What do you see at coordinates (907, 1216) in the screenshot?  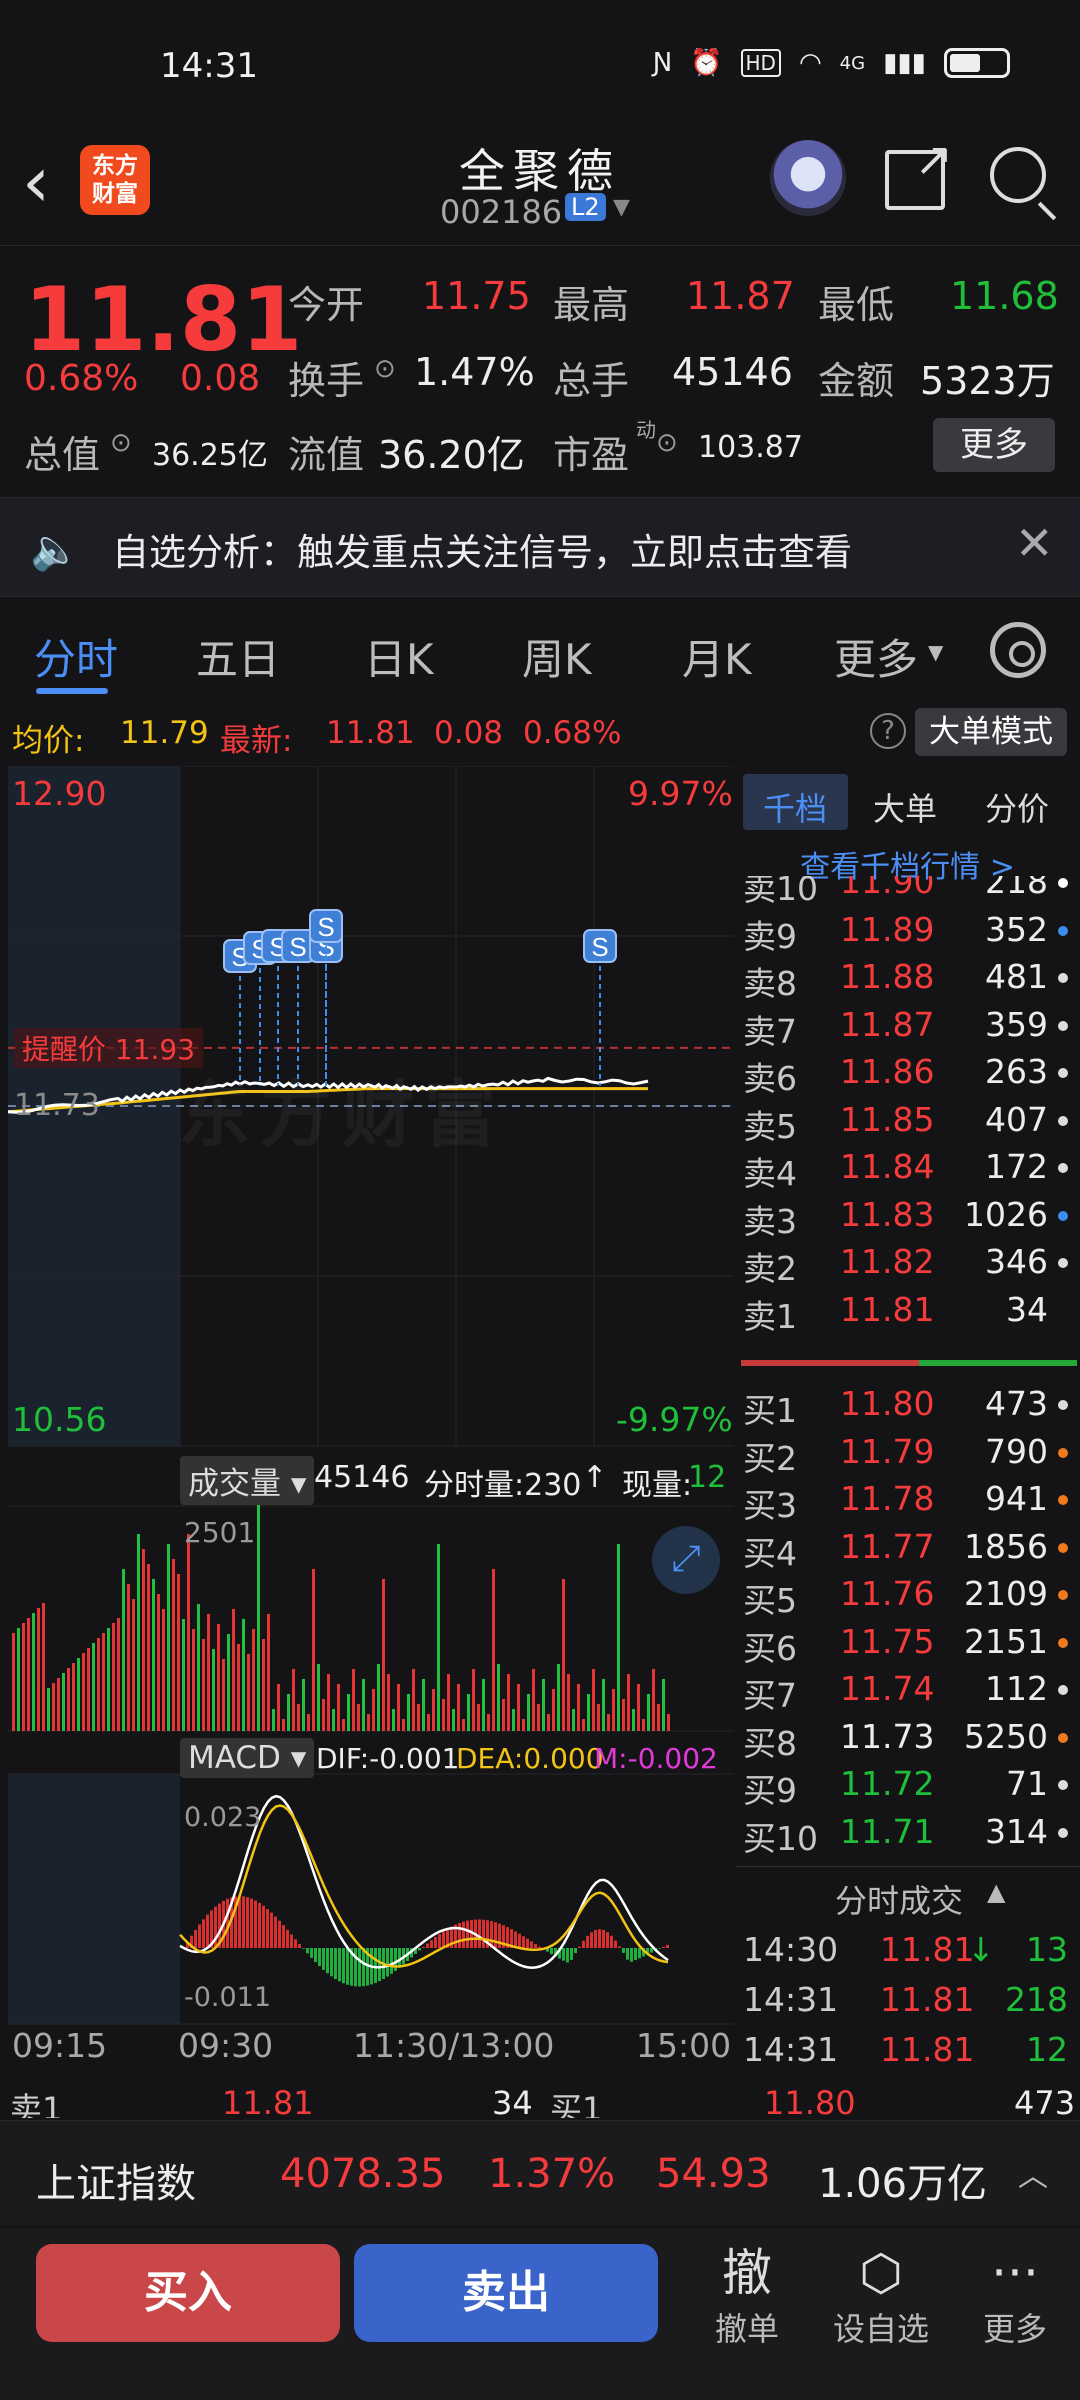 I see `ask-row: 卖3 11.83 1026` at bounding box center [907, 1216].